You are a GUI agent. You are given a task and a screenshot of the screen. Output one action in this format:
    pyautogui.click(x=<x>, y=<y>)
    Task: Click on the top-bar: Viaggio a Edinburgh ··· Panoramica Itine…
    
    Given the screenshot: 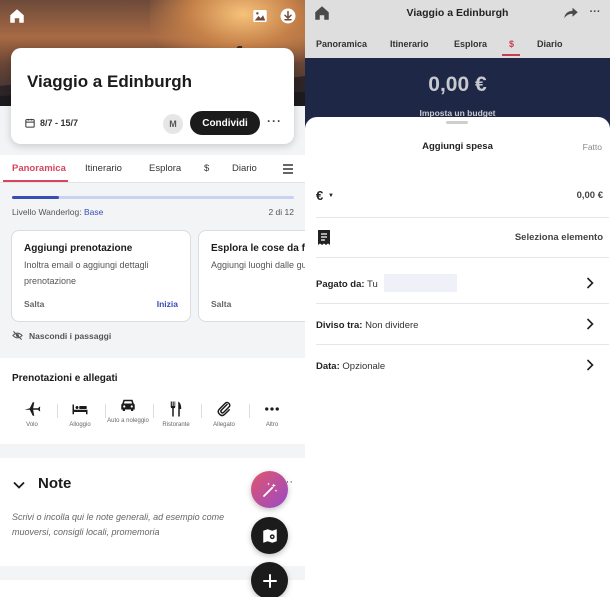 What is the action you would take?
    pyautogui.click(x=457, y=29)
    